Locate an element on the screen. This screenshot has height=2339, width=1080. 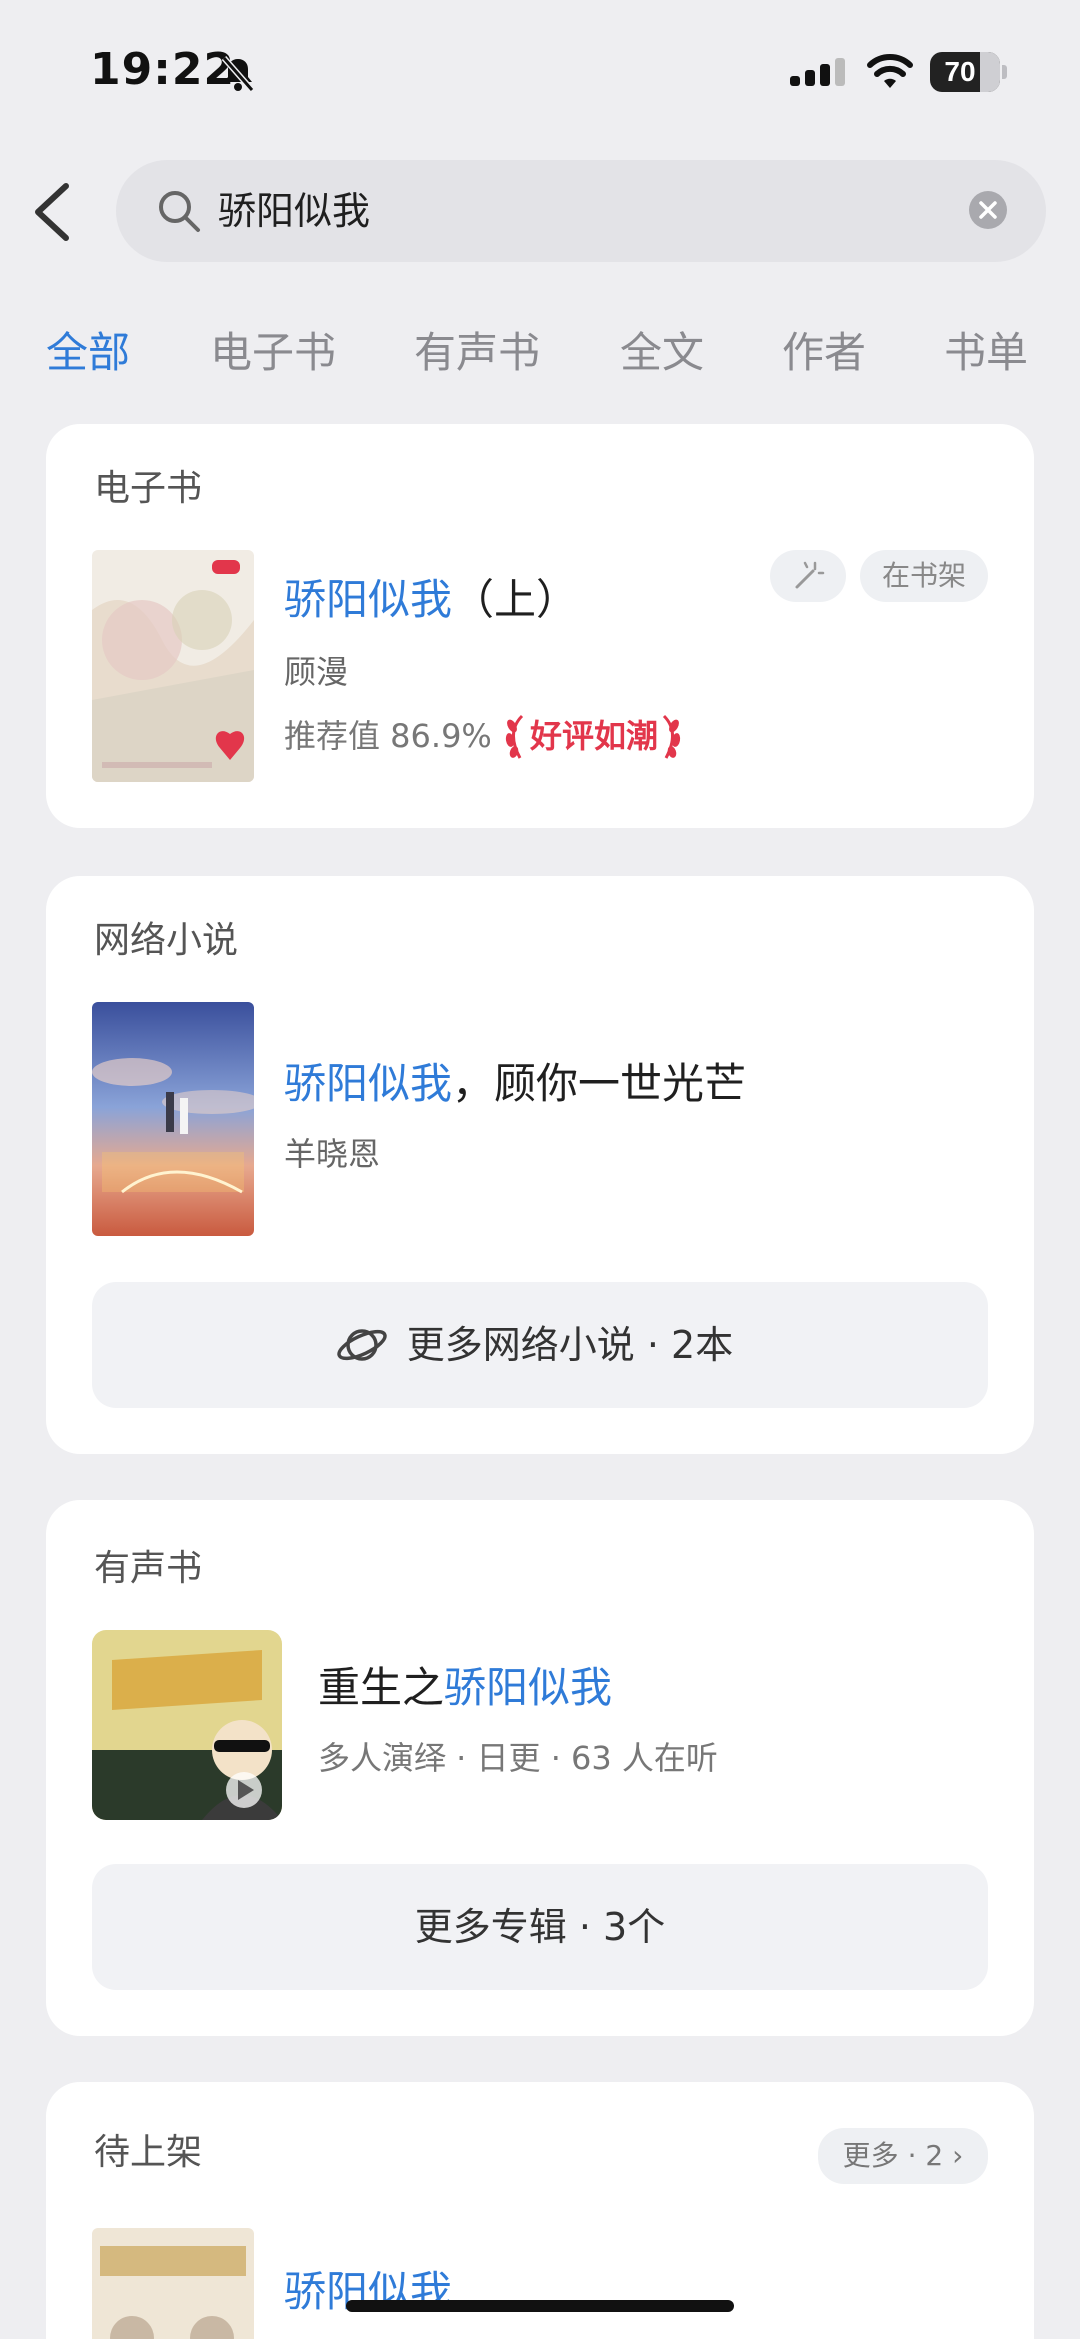
search-icon is located at coordinates (179, 211).